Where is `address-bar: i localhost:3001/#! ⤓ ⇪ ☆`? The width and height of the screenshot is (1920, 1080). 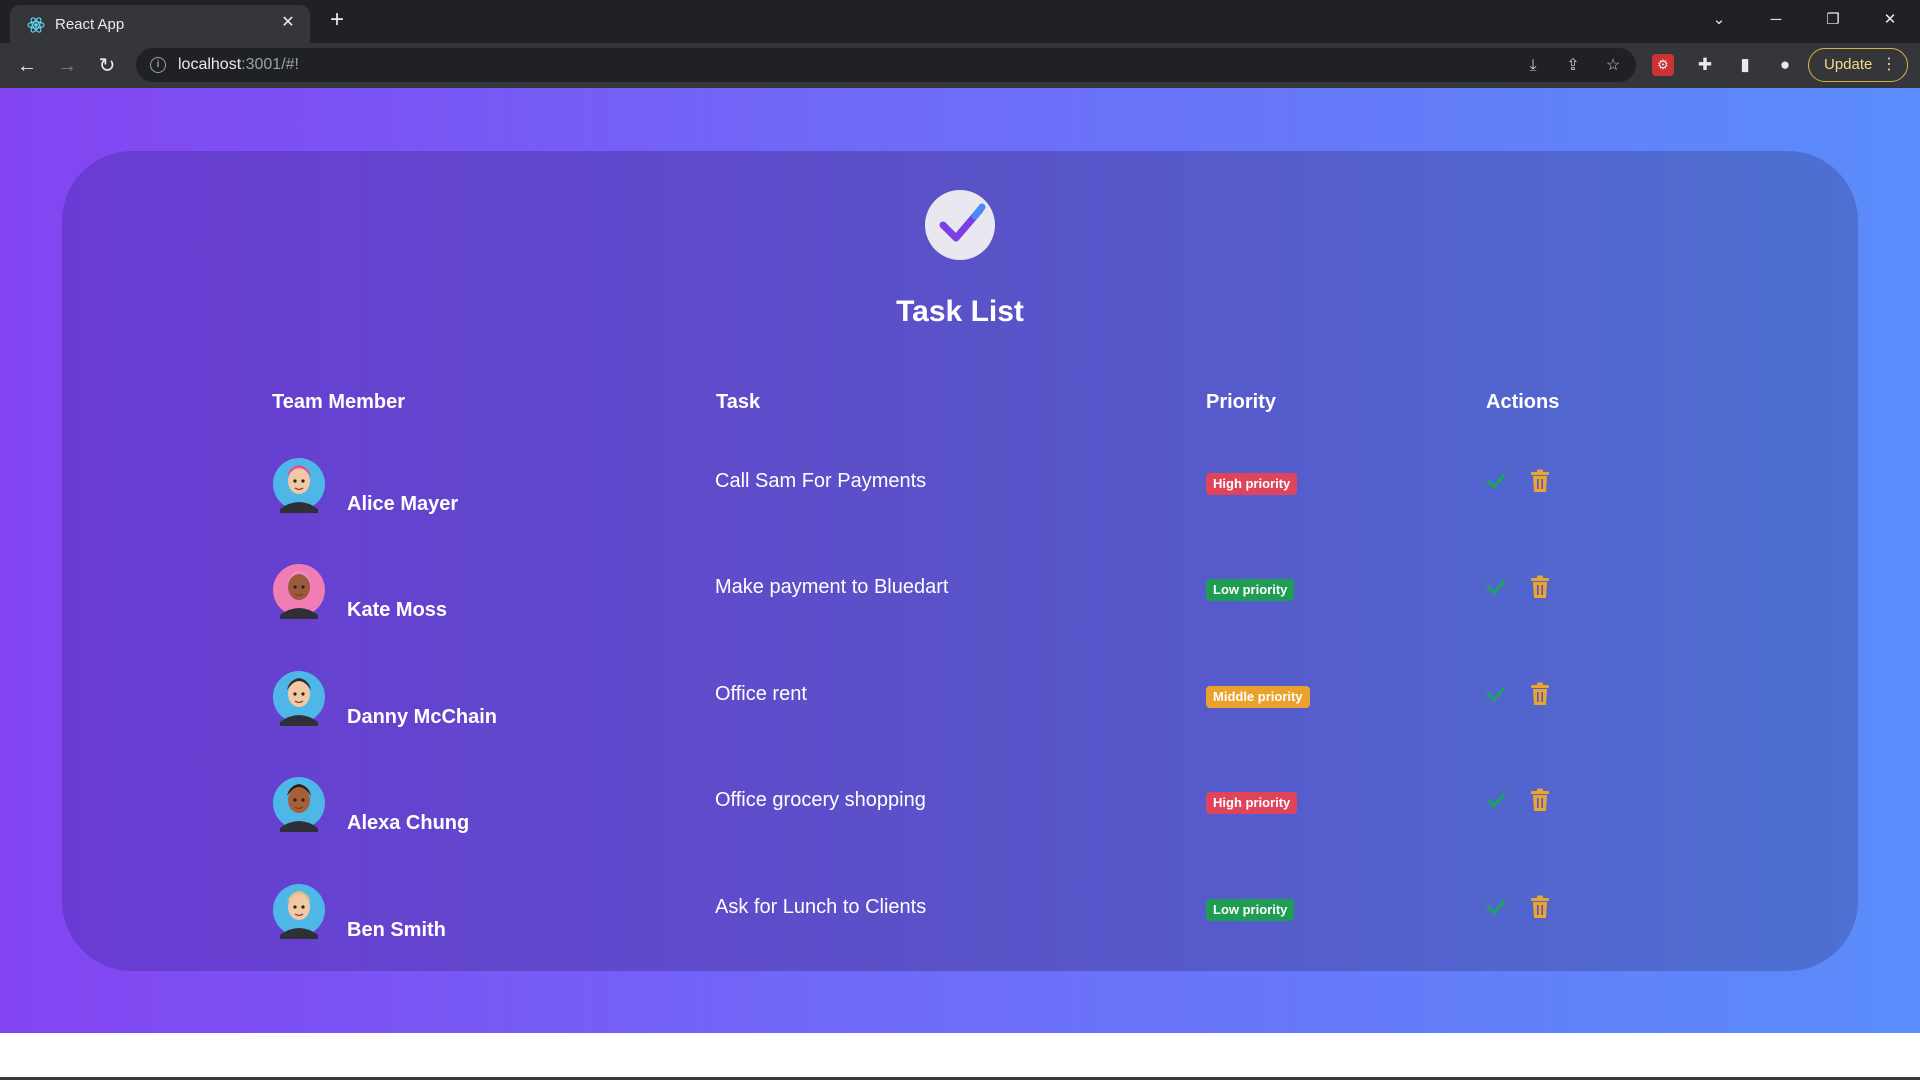
address-bar: i localhost:3001/#! ⤓ ⇪ ☆ is located at coordinates (886, 65).